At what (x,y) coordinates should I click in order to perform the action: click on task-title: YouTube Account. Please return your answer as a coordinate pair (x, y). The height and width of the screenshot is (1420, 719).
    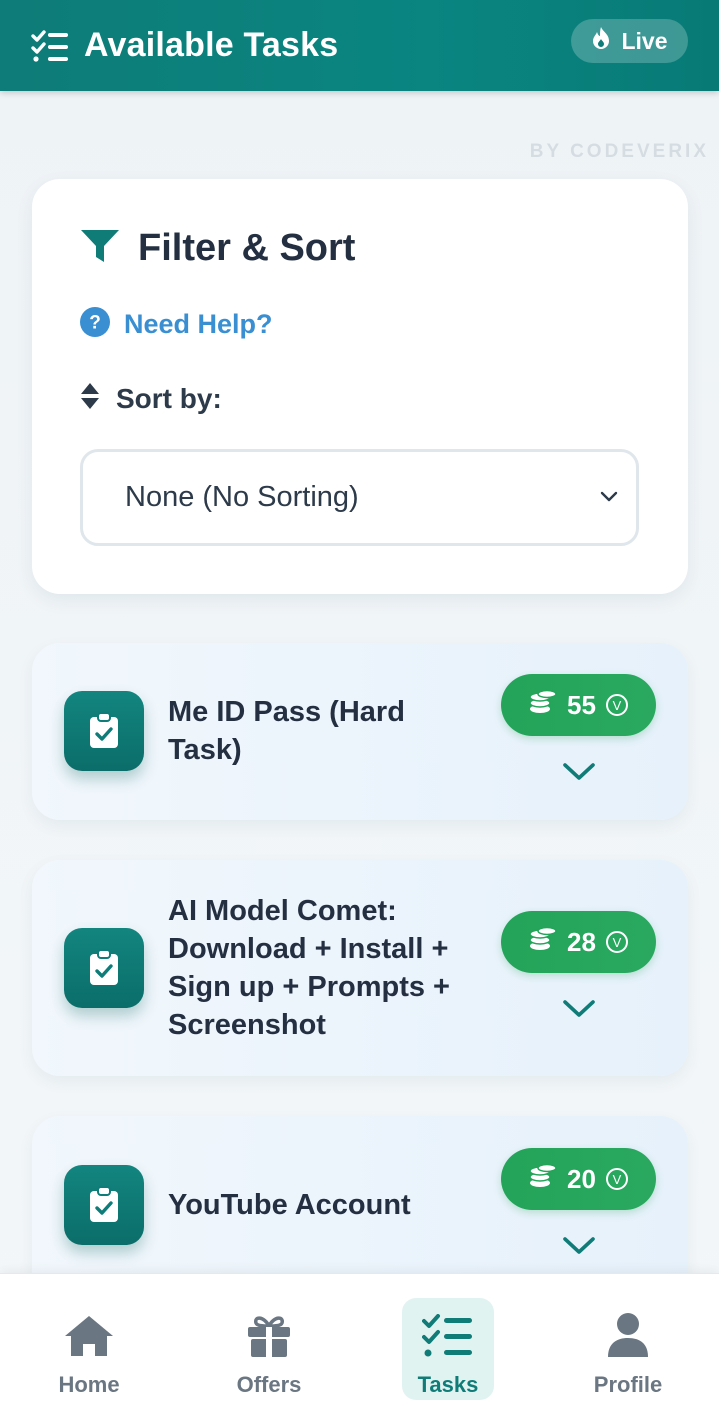
    Looking at the image, I should click on (289, 1205).